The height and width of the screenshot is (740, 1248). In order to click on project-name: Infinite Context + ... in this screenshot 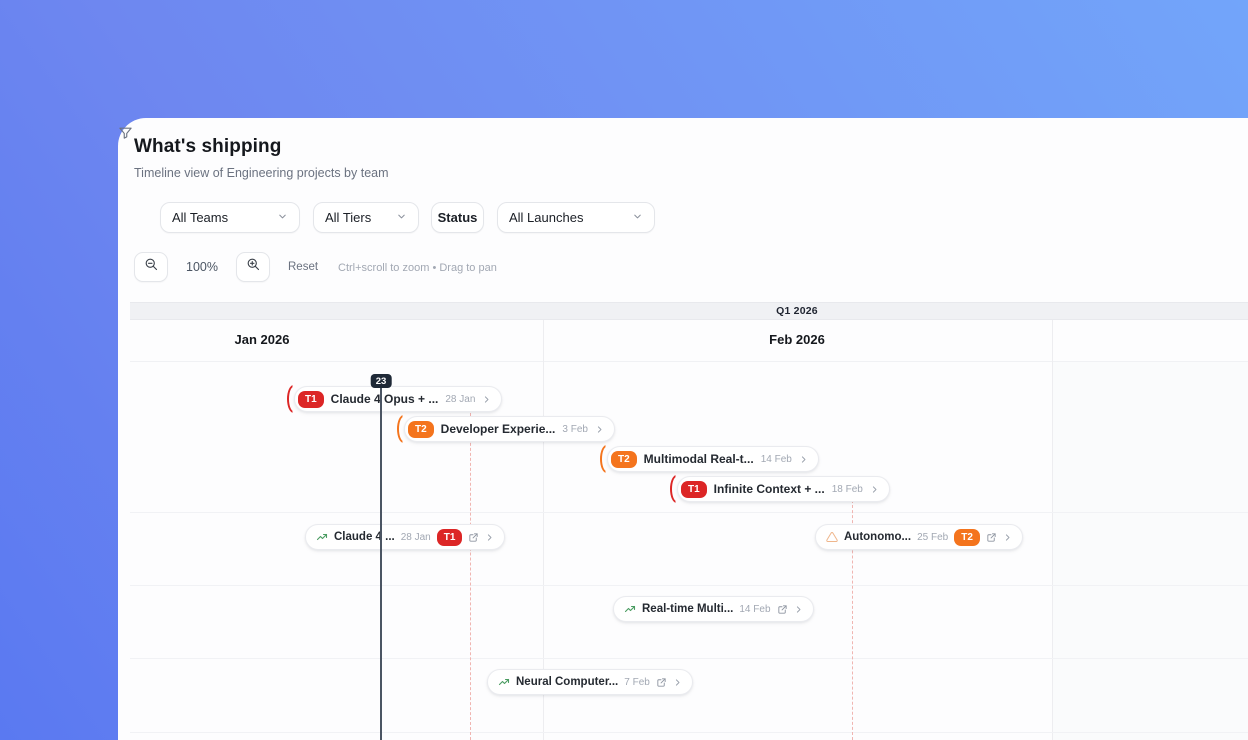, I will do `click(769, 489)`.